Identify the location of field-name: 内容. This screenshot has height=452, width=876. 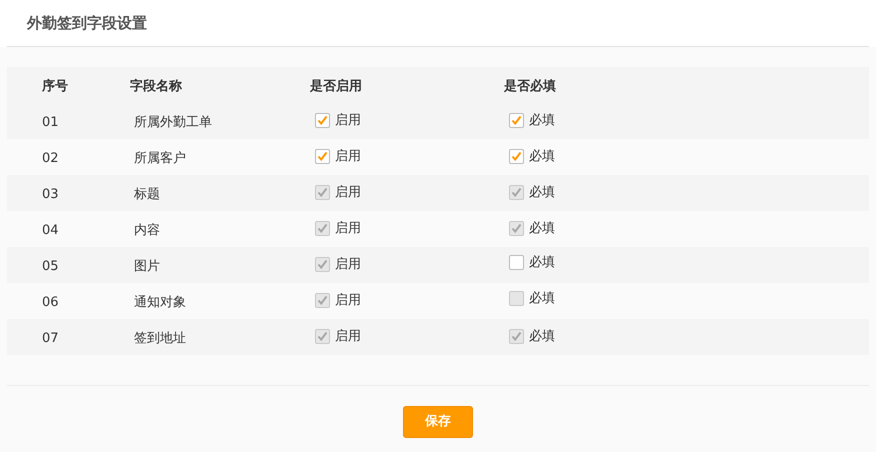
(147, 230).